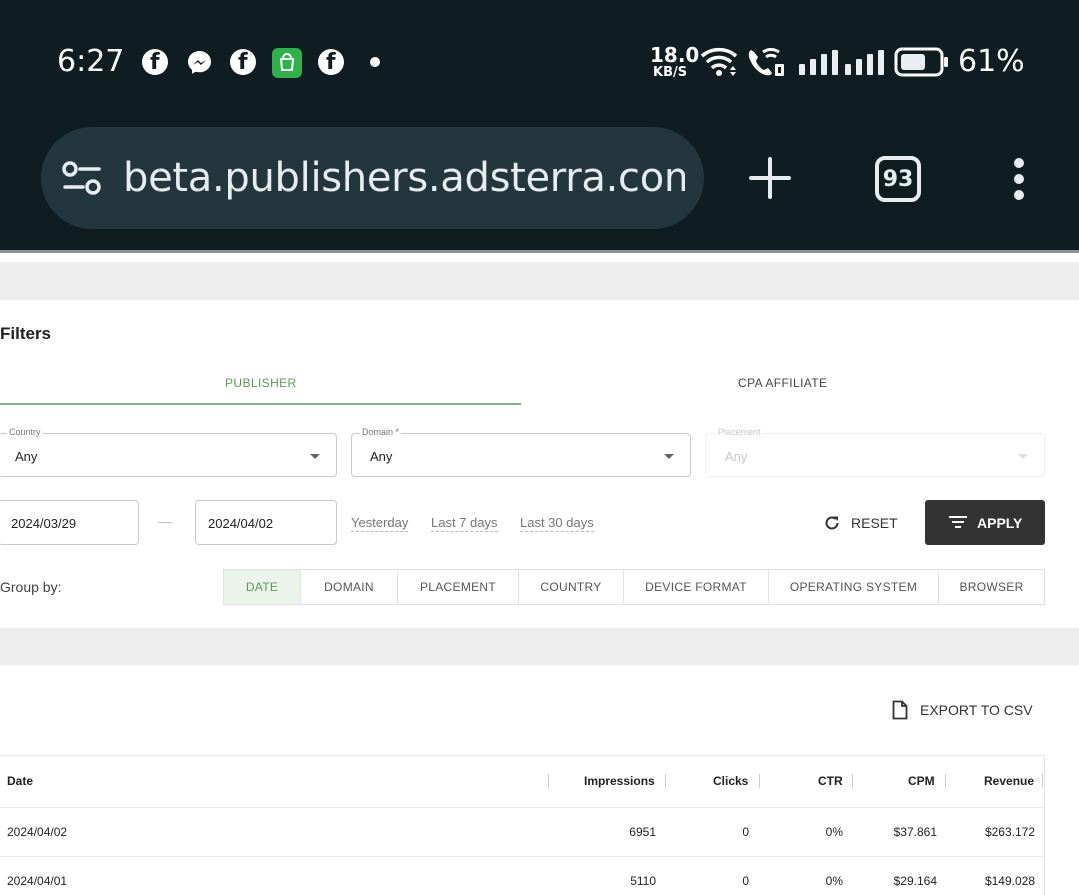 Image resolution: width=1079 pixels, height=895 pixels. I want to click on notification-dot-icon, so click(375, 62).